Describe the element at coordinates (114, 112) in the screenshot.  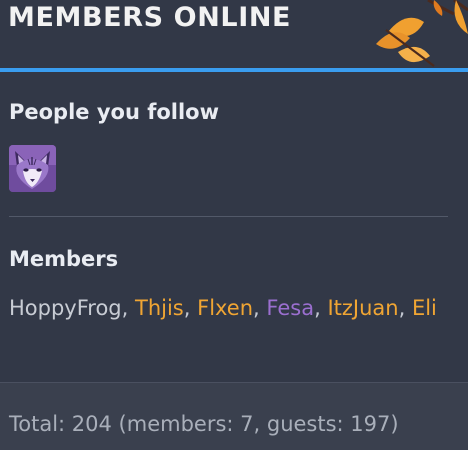
I see `following-section-title: People you follow` at that location.